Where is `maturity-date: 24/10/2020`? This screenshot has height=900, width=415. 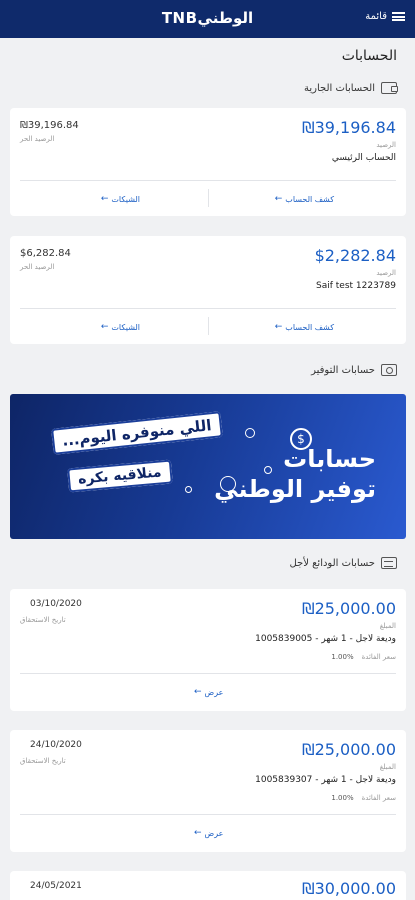
maturity-date: 24/10/2020 is located at coordinates (56, 745).